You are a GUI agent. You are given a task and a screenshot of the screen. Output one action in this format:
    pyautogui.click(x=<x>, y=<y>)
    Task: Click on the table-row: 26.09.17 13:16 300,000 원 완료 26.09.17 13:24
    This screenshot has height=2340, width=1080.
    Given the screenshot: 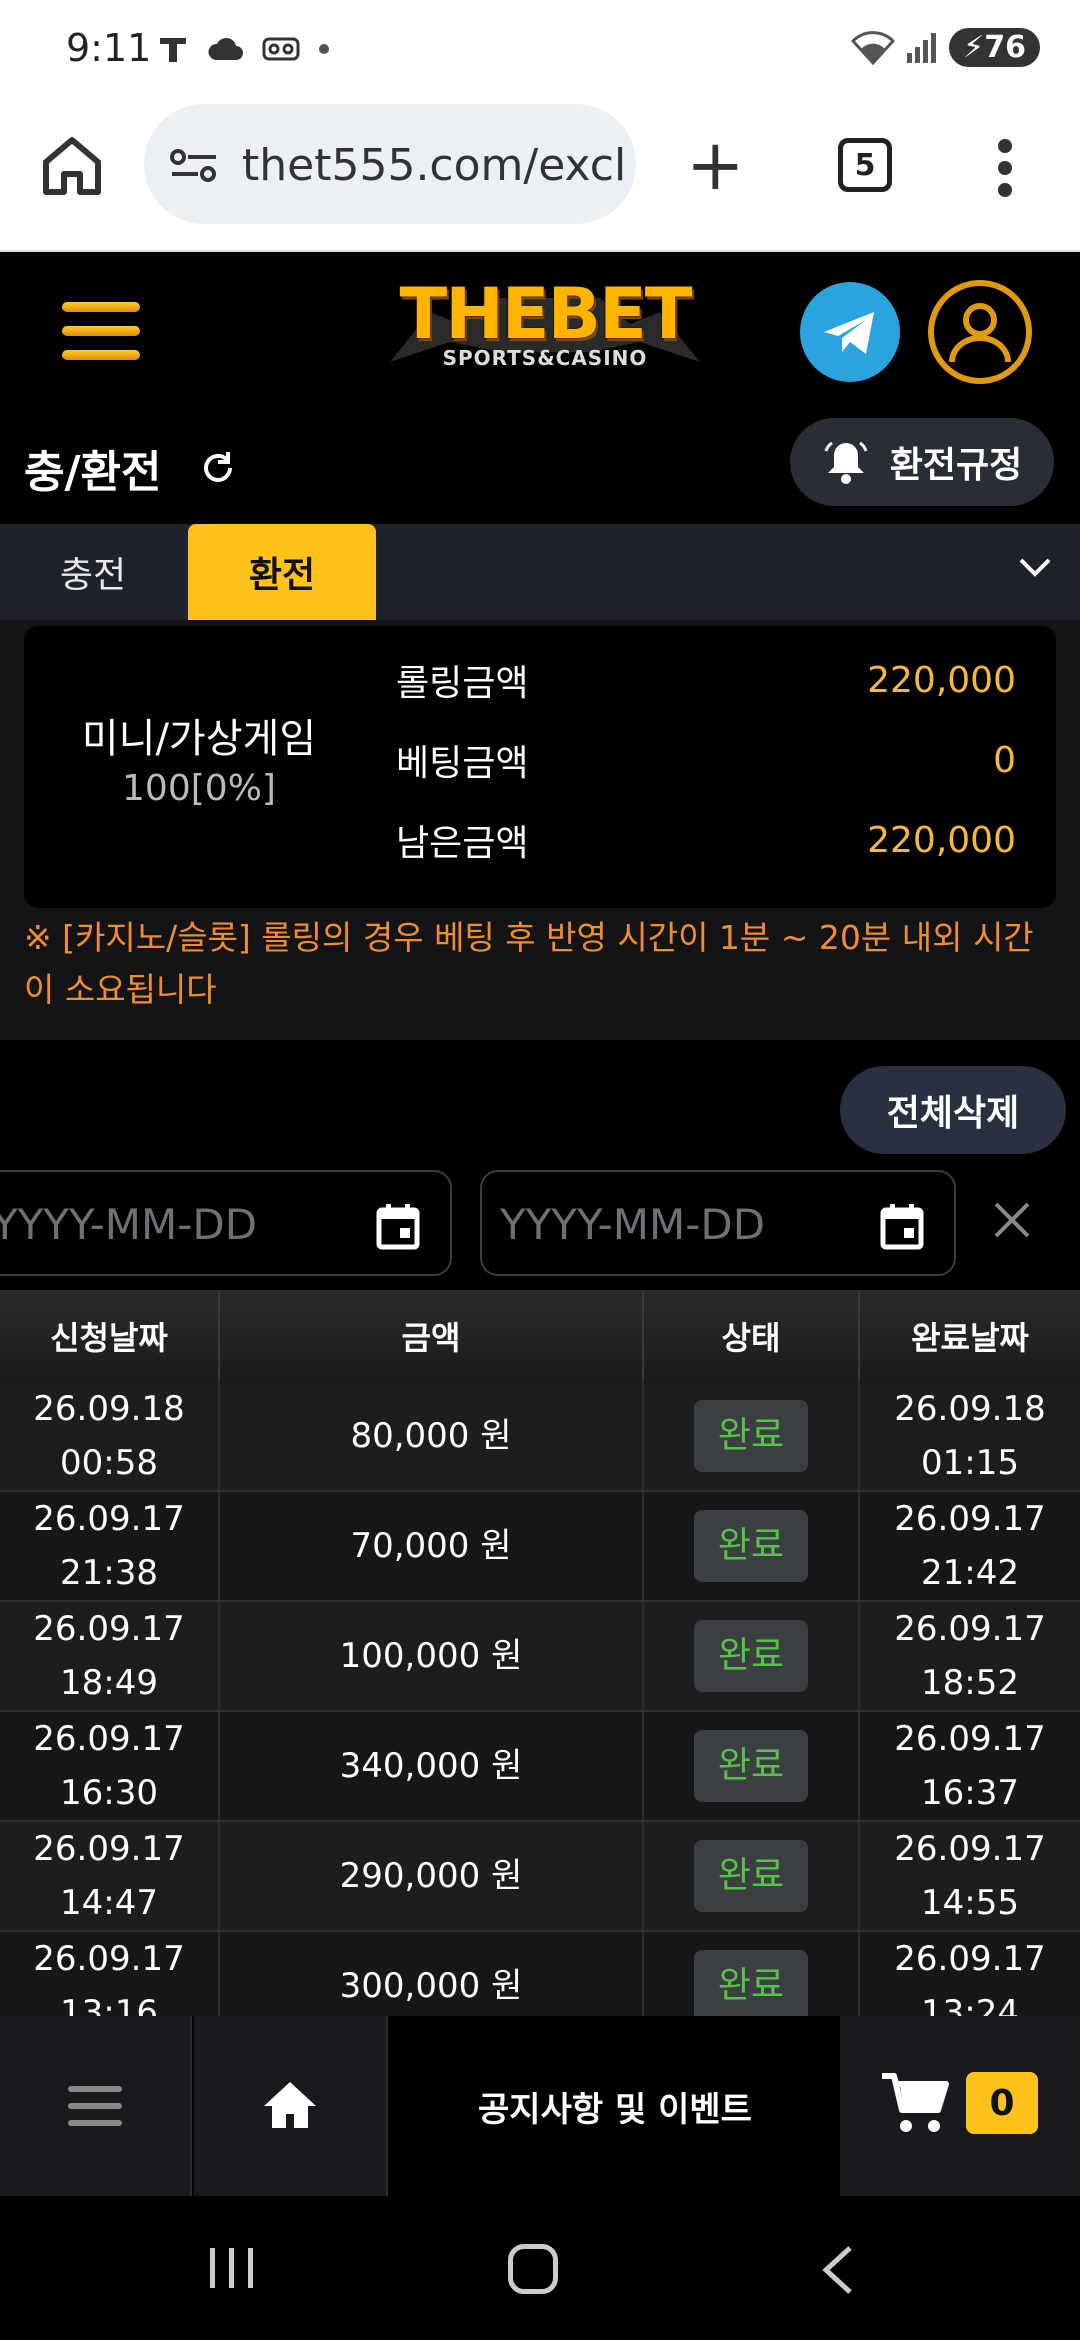 What is the action you would take?
    pyautogui.click(x=540, y=1974)
    